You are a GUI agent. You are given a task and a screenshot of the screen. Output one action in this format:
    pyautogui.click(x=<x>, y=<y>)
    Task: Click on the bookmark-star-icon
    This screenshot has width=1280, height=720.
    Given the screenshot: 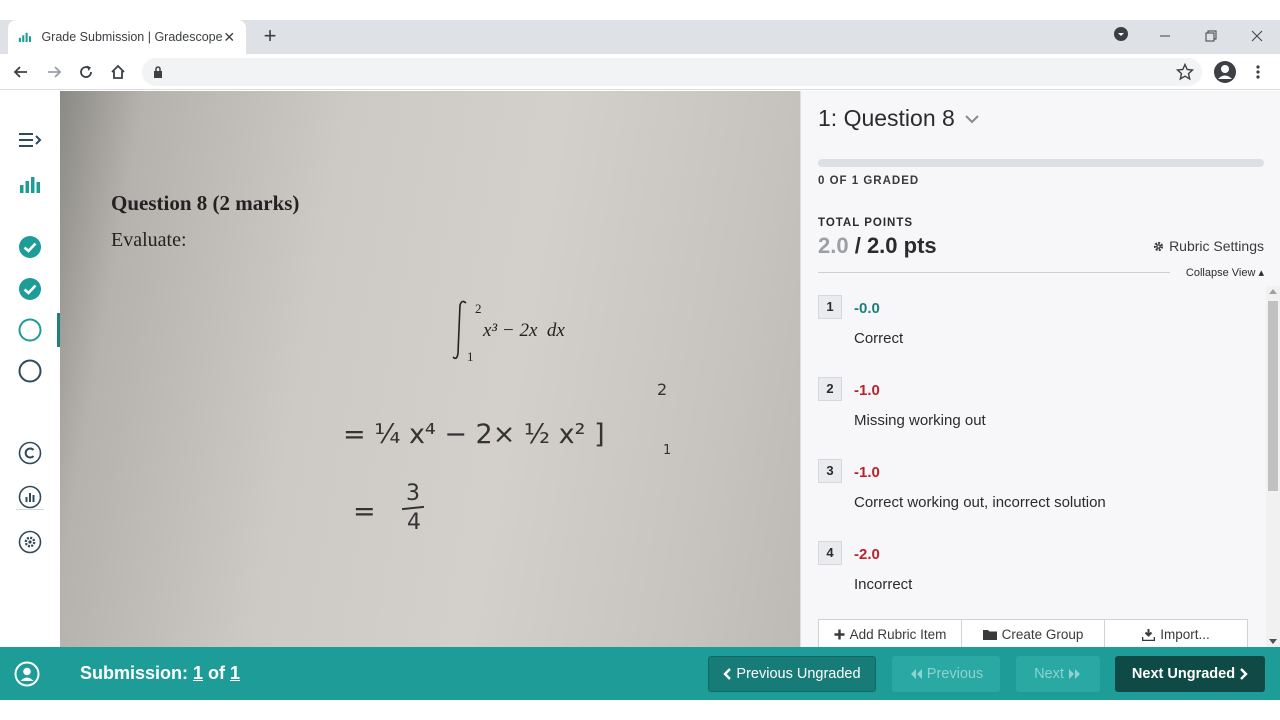 What is the action you would take?
    pyautogui.click(x=1185, y=72)
    